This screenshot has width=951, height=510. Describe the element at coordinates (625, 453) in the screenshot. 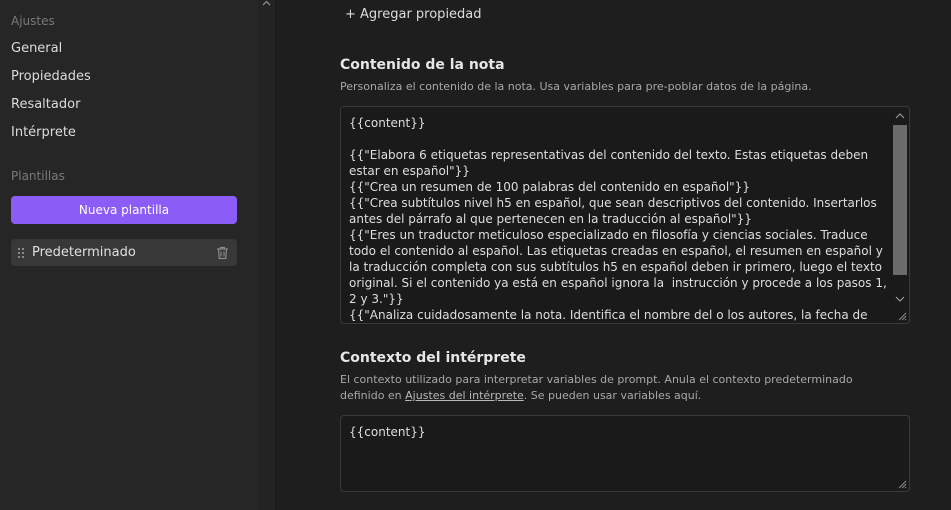

I see `interpreter-context-textarea: {{content}}` at that location.